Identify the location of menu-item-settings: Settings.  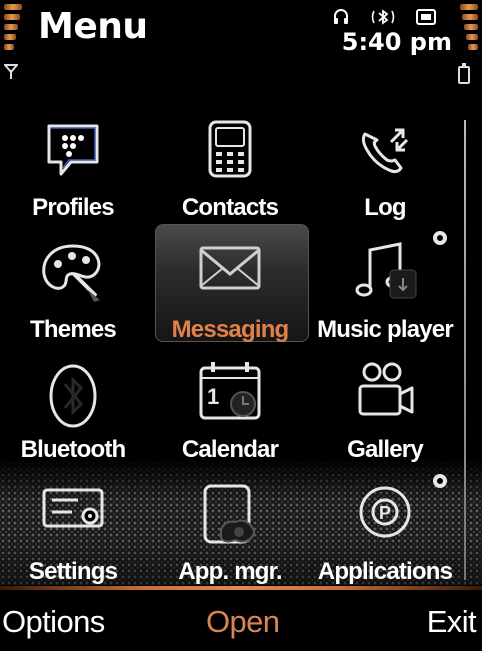
(76, 542).